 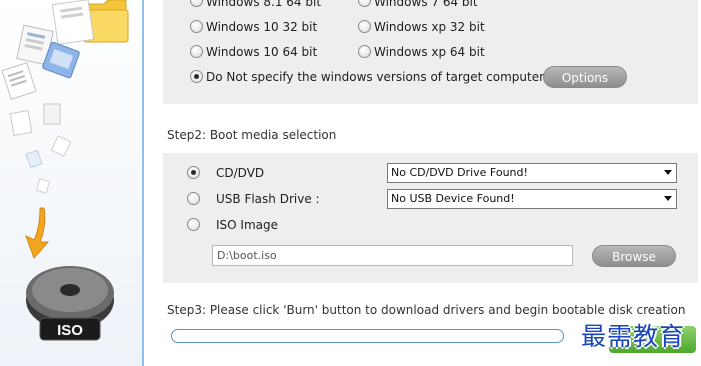 What do you see at coordinates (193, 198) in the screenshot?
I see `radio-usb` at bounding box center [193, 198].